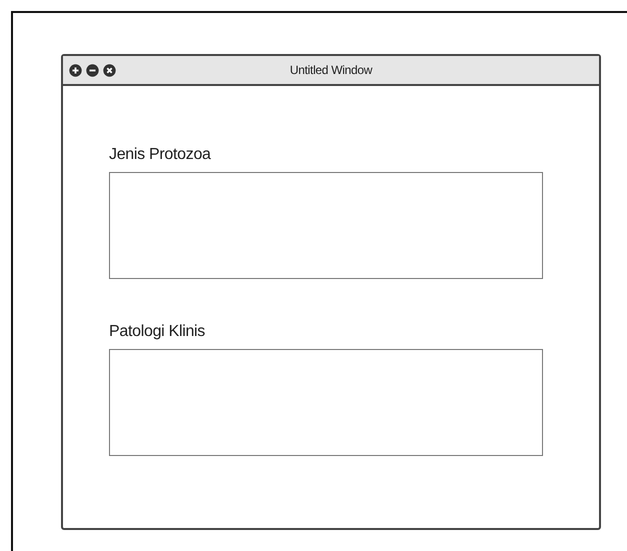 This screenshot has width=627, height=551. Describe the element at coordinates (331, 70) in the screenshot. I see `window-title: Untitled Window` at that location.